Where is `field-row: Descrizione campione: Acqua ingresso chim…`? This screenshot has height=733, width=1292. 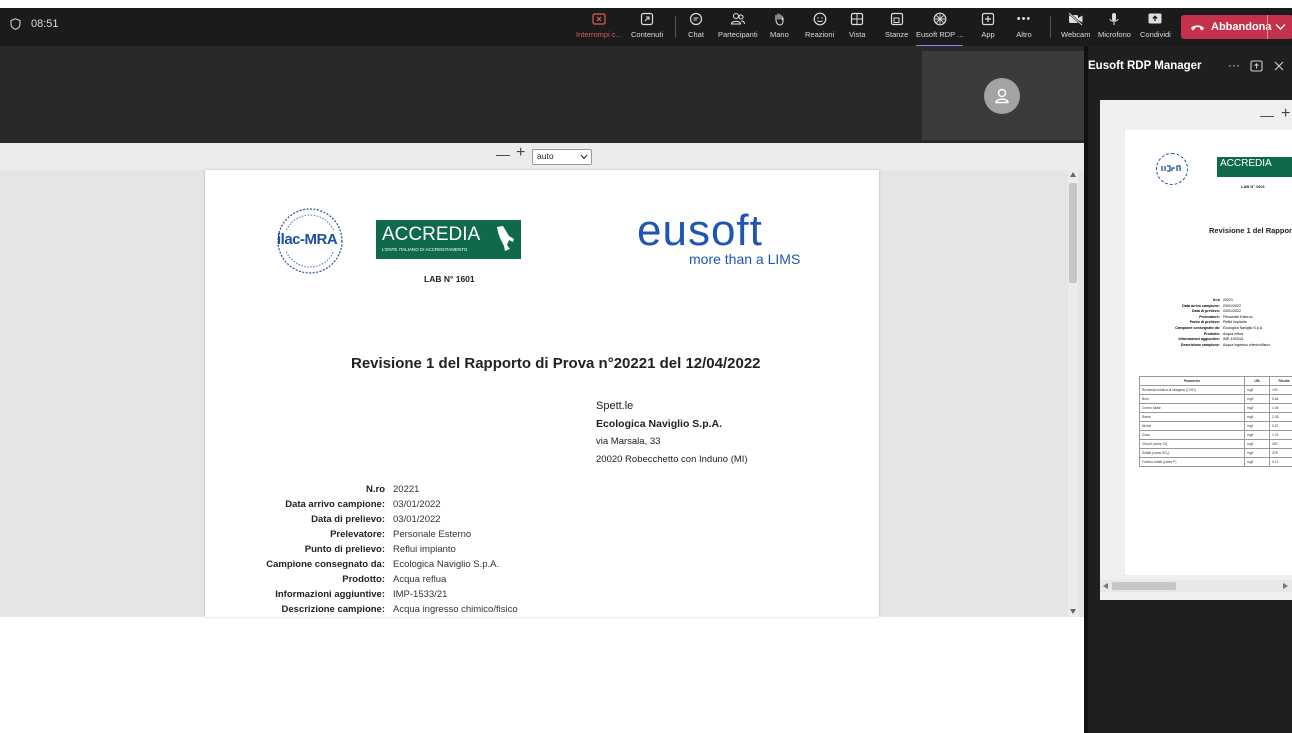 field-row: Descrizione campione: Acqua ingresso chim… is located at coordinates (399, 609).